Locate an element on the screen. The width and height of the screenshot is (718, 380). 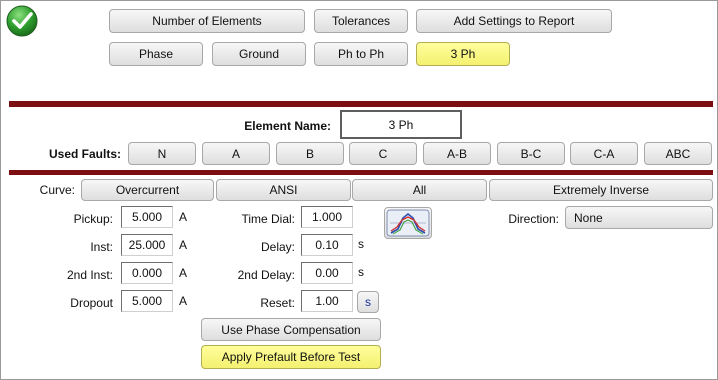
reset-label: Reset: is located at coordinates (277, 303).